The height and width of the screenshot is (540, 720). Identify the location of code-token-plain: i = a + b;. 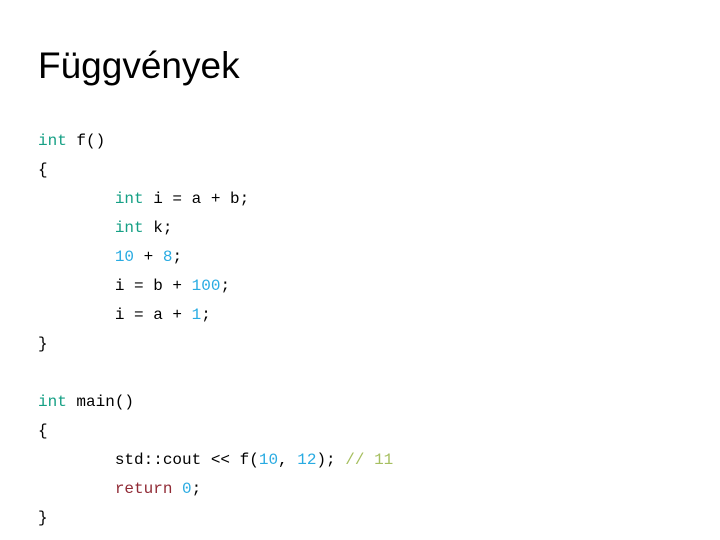
(196, 199).